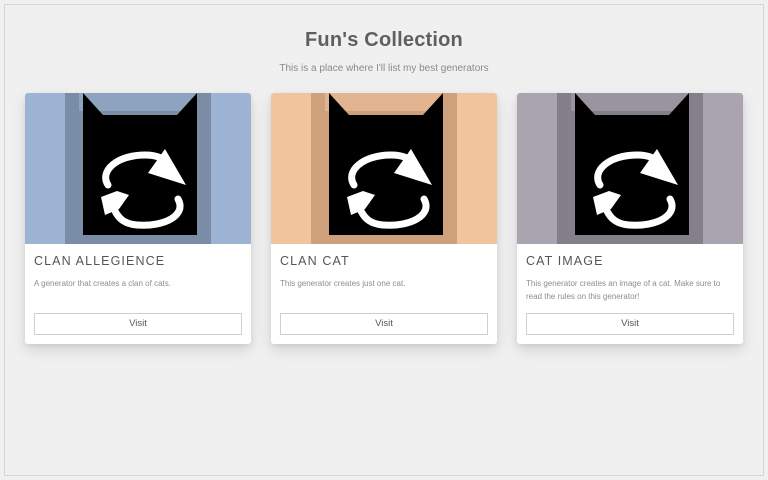 The height and width of the screenshot is (480, 768). What do you see at coordinates (384, 40) in the screenshot?
I see `page-title: Fun's Collection` at bounding box center [384, 40].